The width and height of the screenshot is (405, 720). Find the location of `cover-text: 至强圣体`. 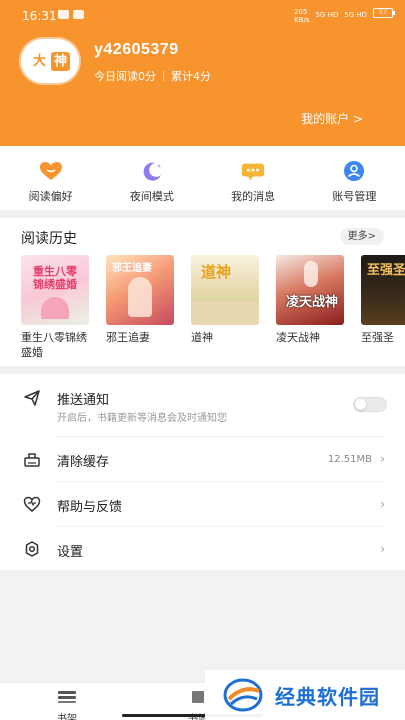

cover-text: 至强圣体 is located at coordinates (386, 270).